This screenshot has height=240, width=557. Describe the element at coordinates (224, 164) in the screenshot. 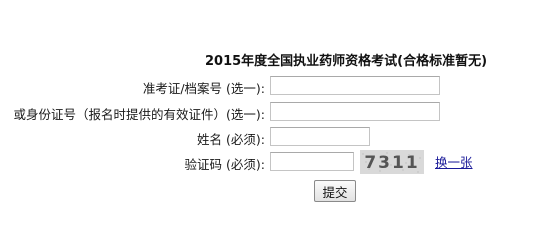

I see `captcha-label: 验证码 (必须):` at that location.